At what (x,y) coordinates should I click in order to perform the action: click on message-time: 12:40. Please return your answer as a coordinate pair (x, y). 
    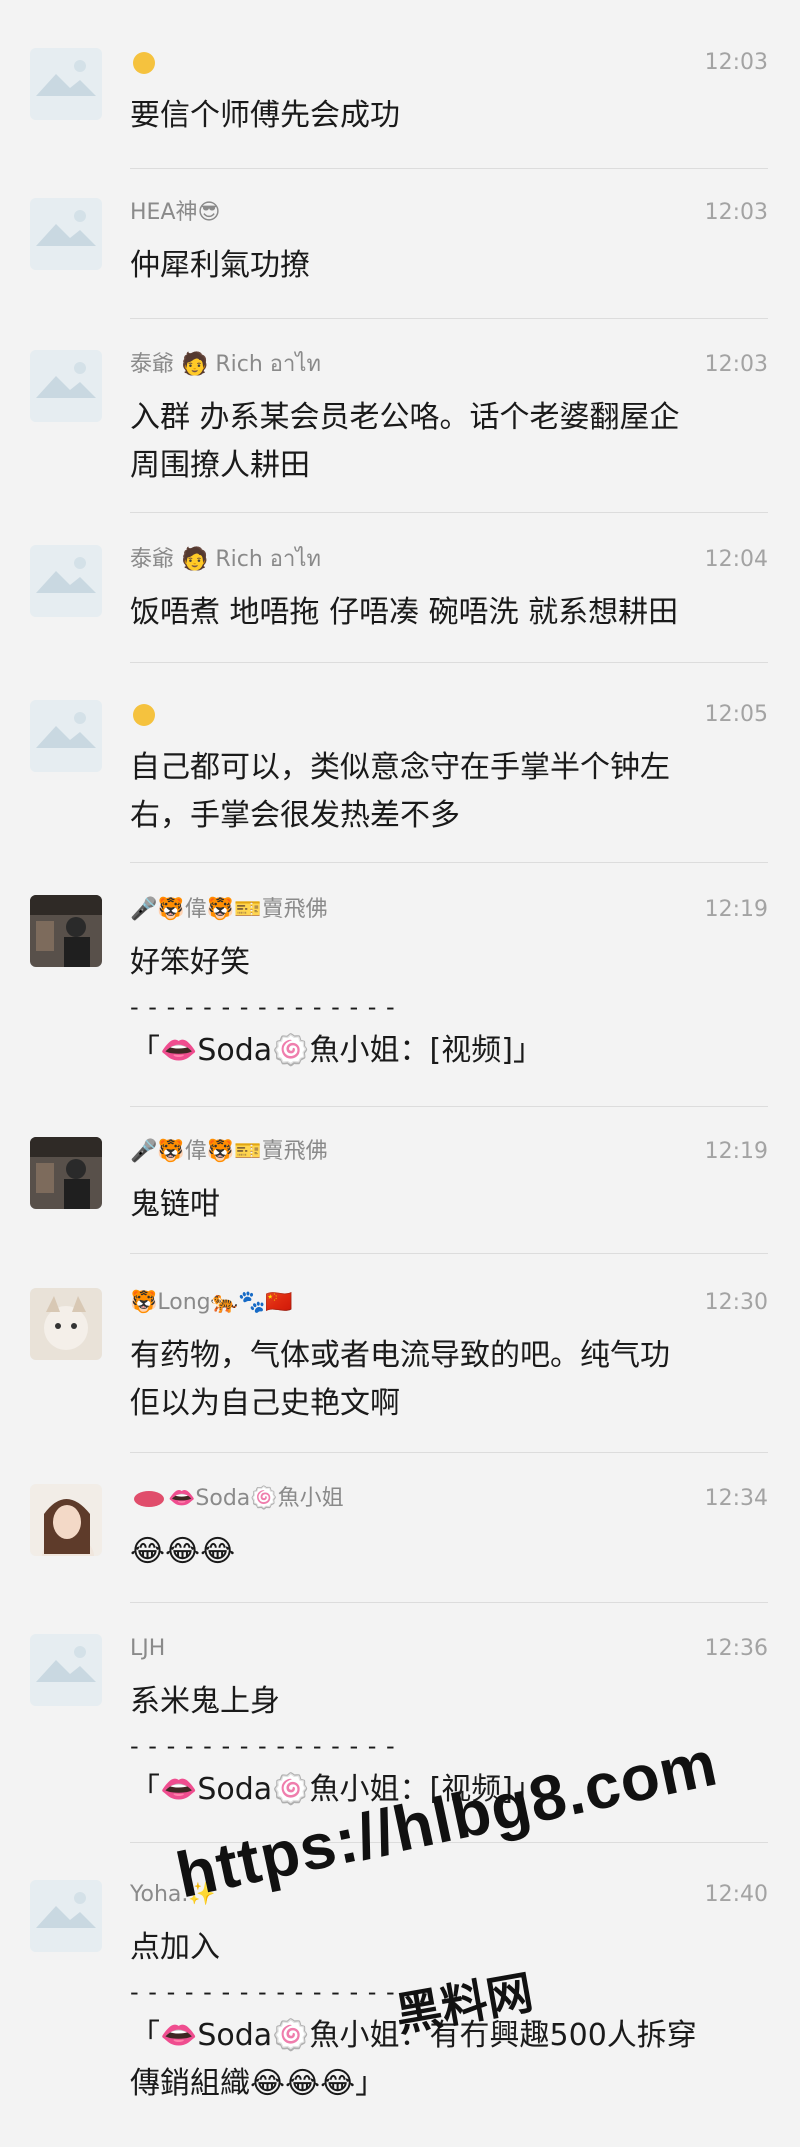
    Looking at the image, I should click on (736, 1894).